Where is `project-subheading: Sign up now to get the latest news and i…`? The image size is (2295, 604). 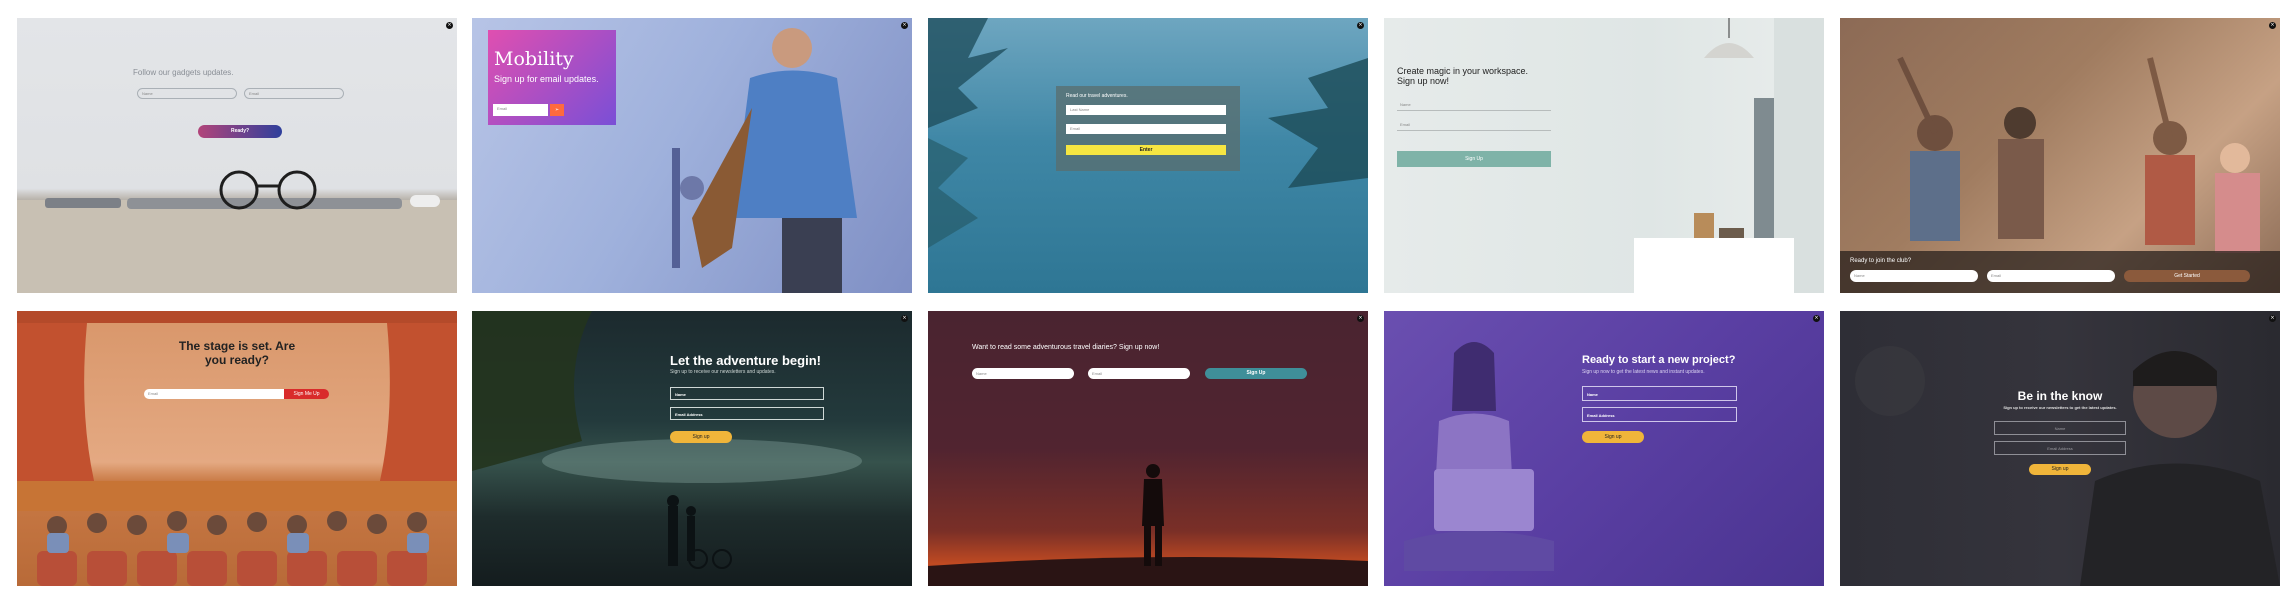
project-subheading: Sign up now to get the latest news and i… is located at coordinates (1643, 372).